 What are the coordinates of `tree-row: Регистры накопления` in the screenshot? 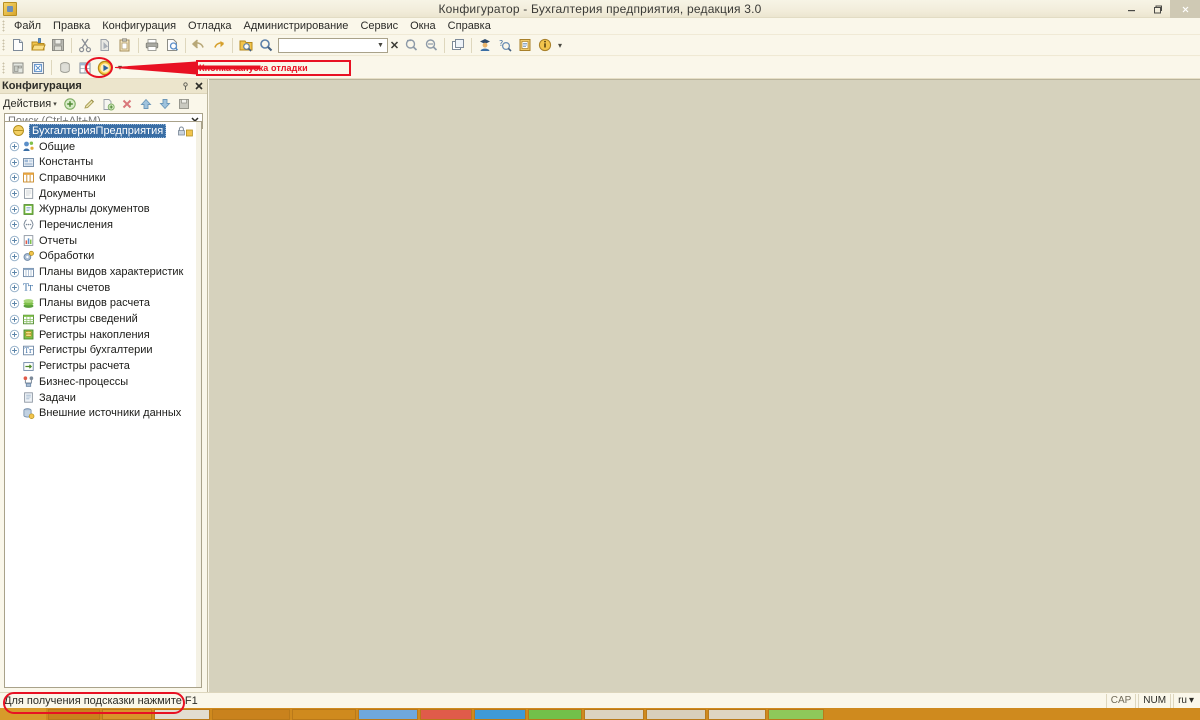 It's located at (103, 335).